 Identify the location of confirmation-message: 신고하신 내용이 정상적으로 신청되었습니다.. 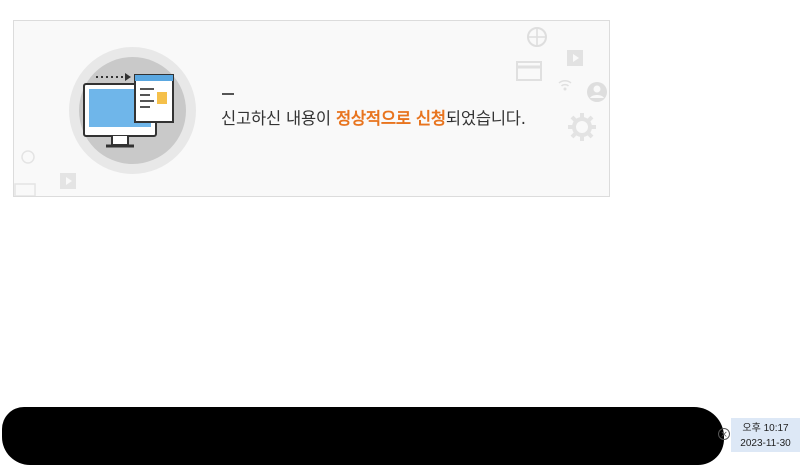
(373, 118).